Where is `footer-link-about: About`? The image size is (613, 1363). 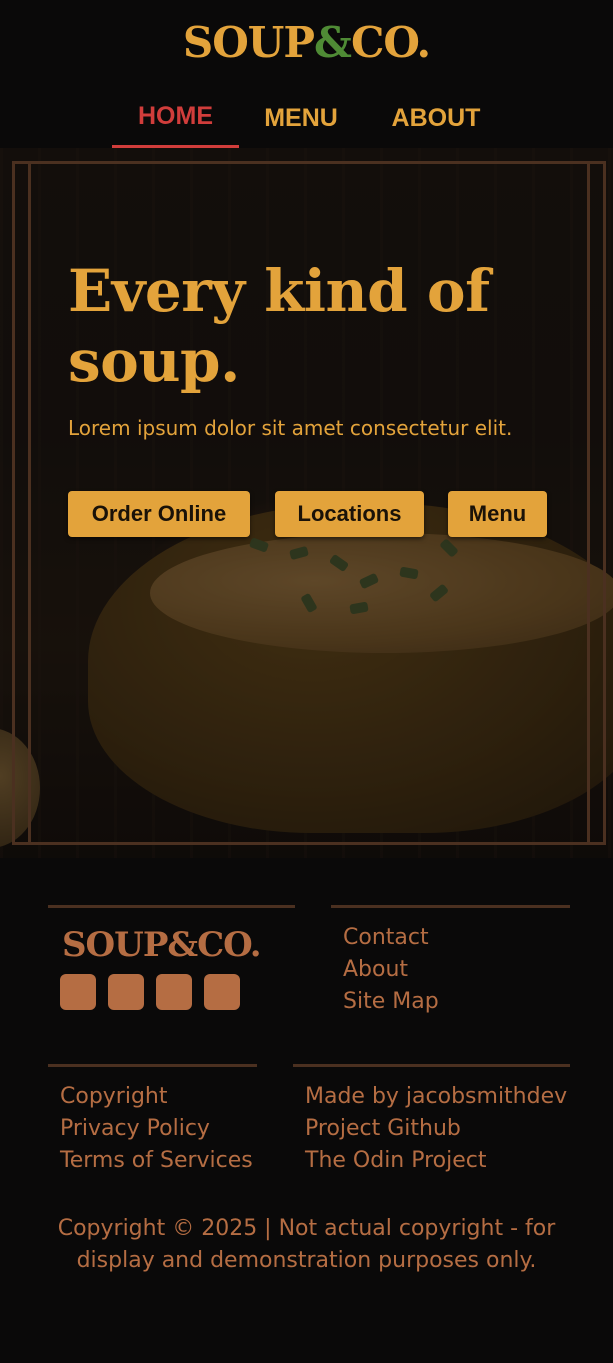 footer-link-about: About is located at coordinates (375, 970).